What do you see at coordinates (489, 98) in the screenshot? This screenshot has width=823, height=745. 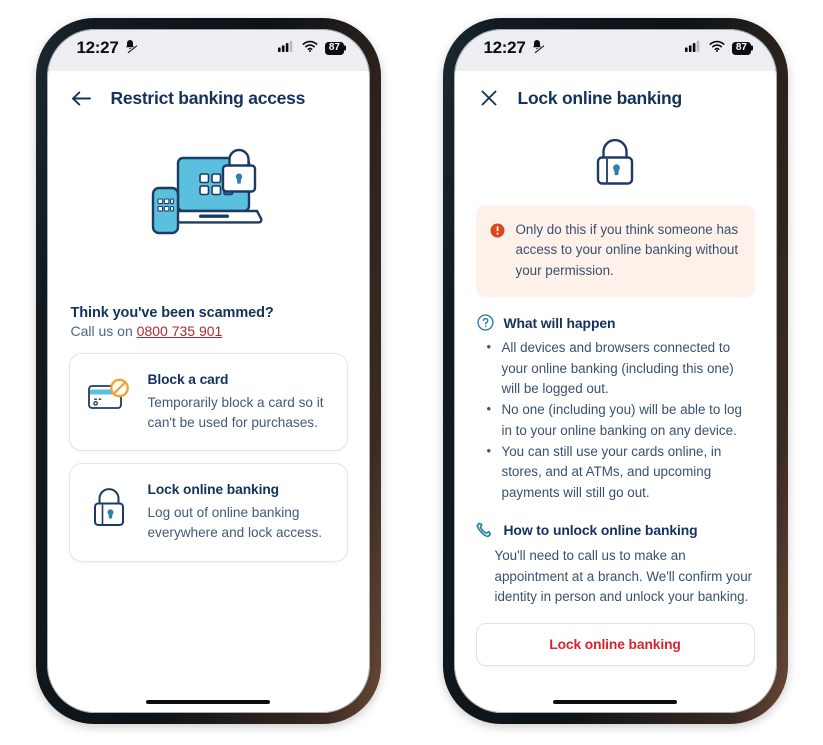 I see `close-icon` at bounding box center [489, 98].